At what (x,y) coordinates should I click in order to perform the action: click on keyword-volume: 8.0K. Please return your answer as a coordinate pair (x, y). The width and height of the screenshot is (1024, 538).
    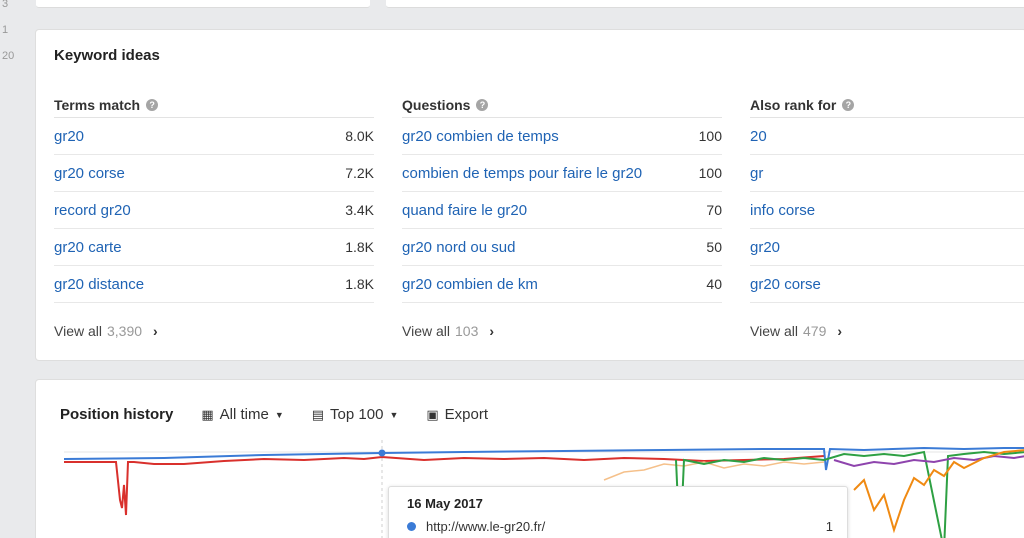
    Looking at the image, I should click on (359, 136).